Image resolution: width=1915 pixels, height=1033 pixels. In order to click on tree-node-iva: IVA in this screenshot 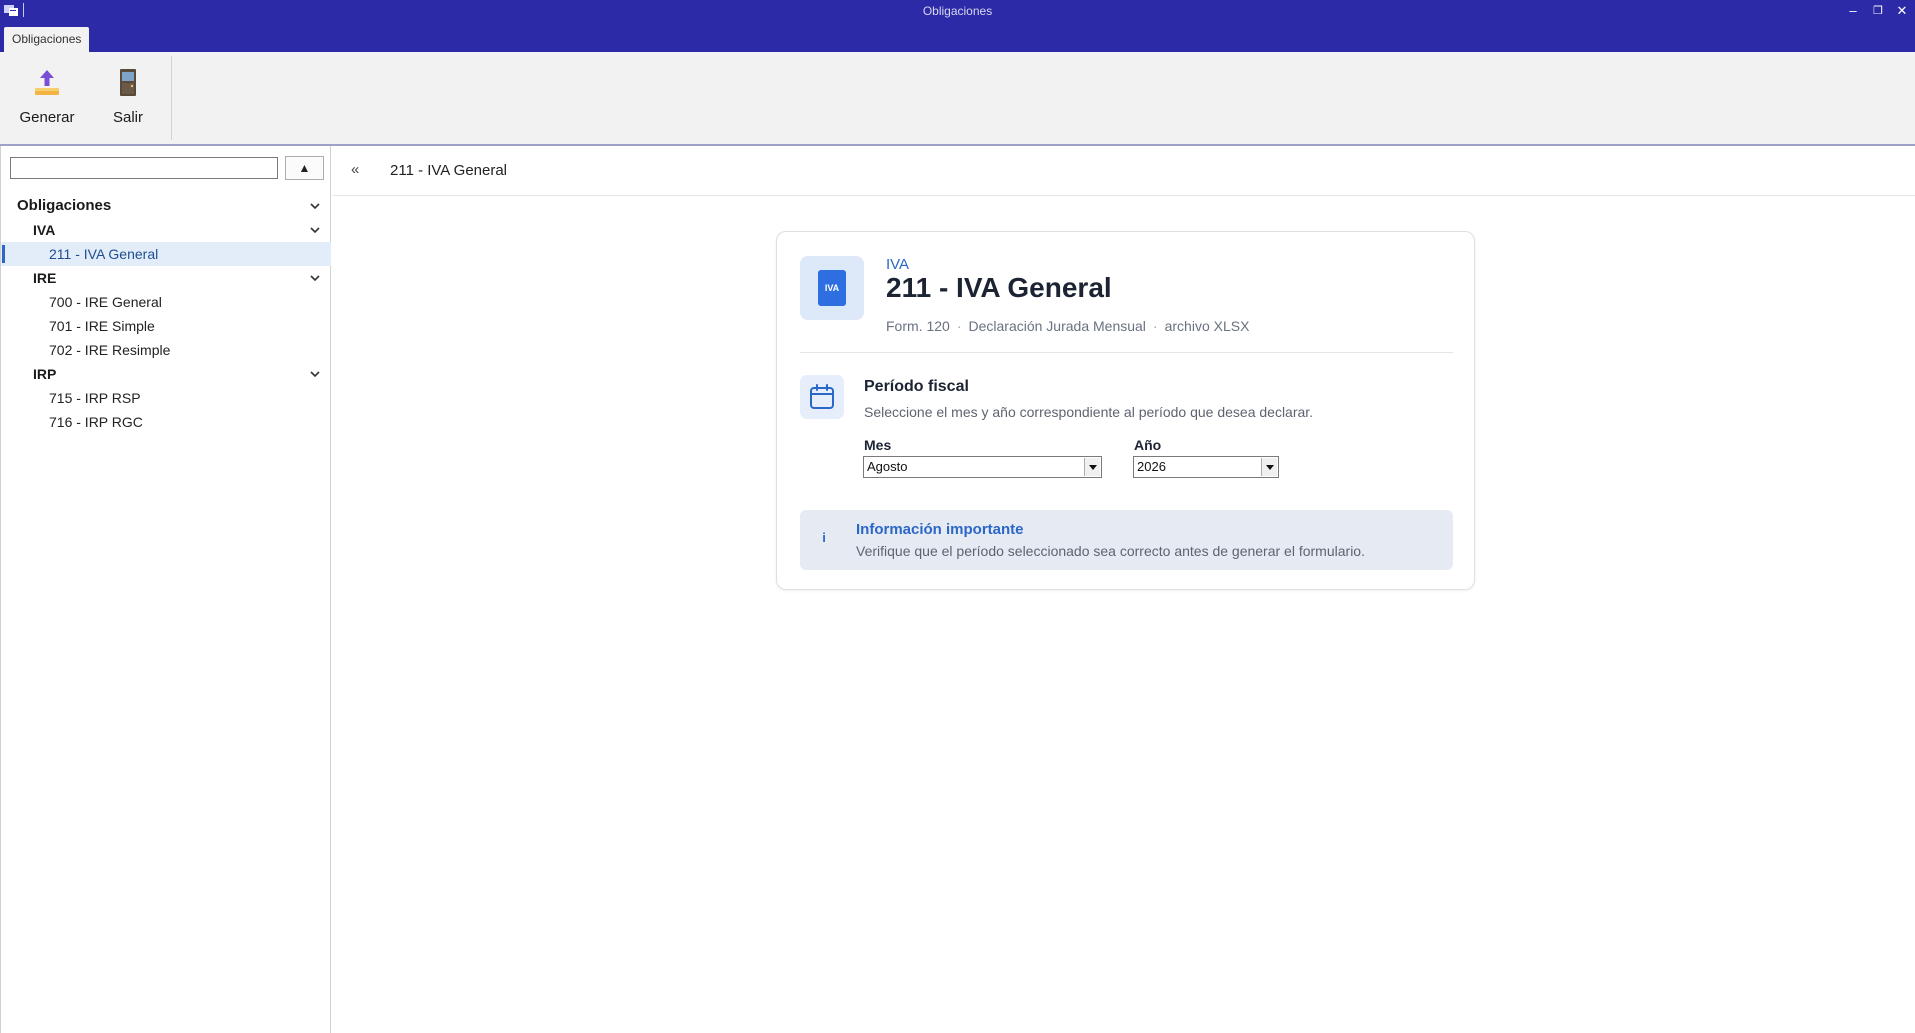, I will do `click(166, 230)`.